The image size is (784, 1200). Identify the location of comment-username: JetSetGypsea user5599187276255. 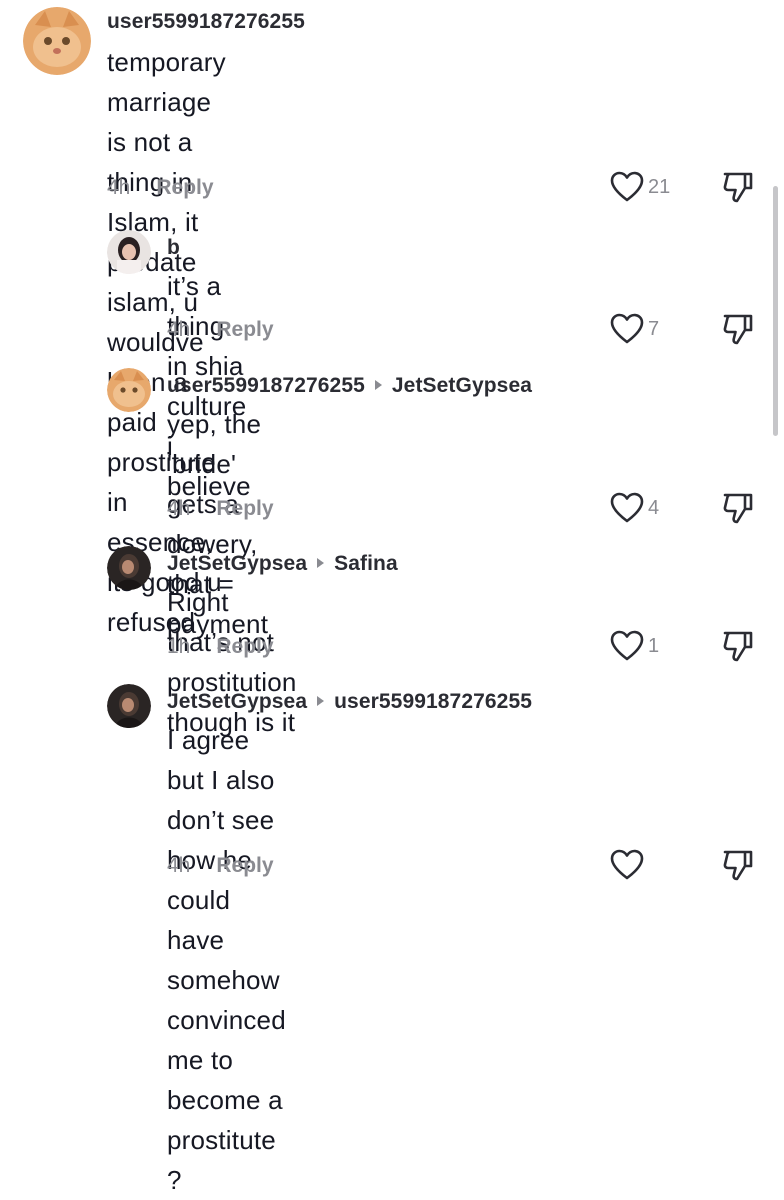
(349, 702).